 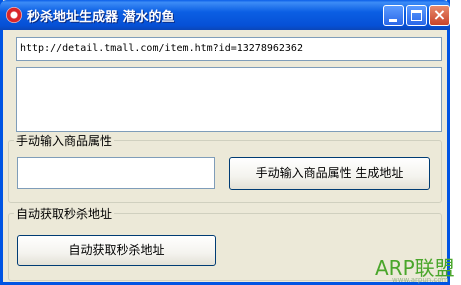 I want to click on maximize-icon, so click(x=416, y=15).